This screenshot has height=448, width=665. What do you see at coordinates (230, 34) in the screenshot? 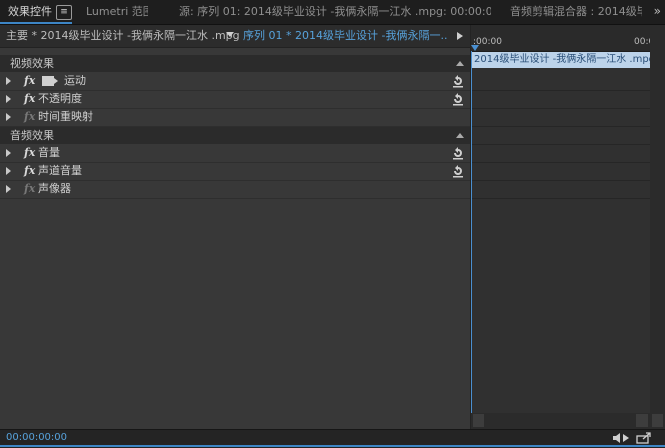
I see `chevron-down-icon` at bounding box center [230, 34].